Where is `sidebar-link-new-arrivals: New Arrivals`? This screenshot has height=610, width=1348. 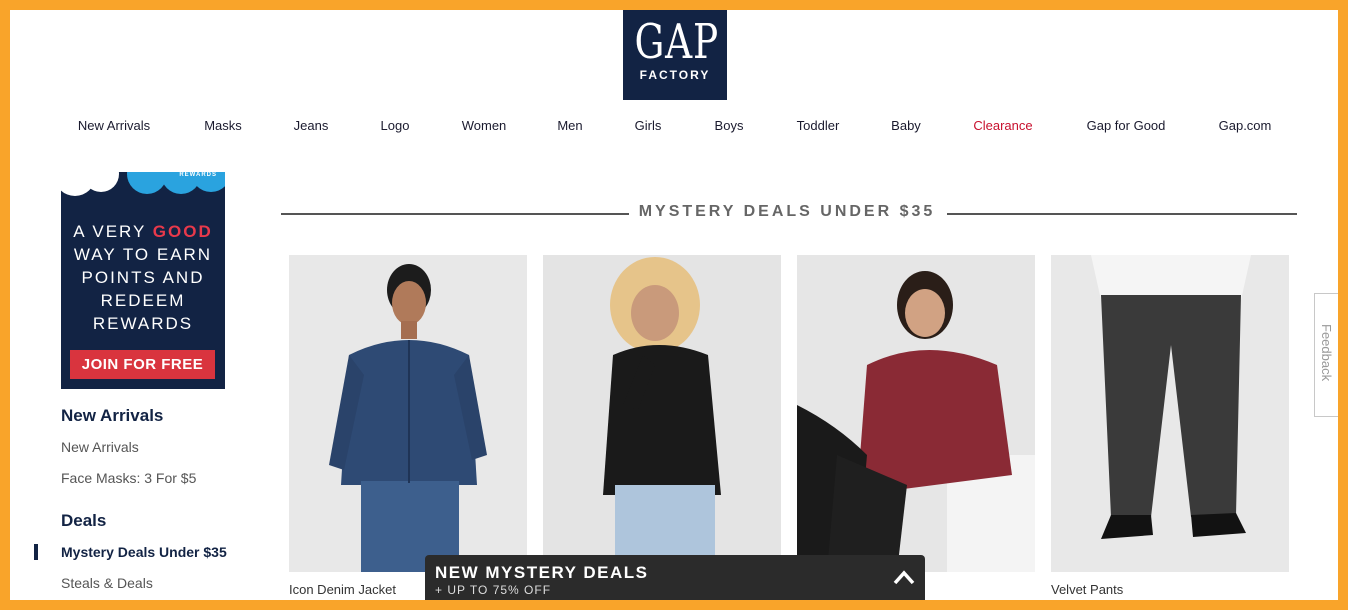
sidebar-link-new-arrivals: New Arrivals is located at coordinates (100, 447).